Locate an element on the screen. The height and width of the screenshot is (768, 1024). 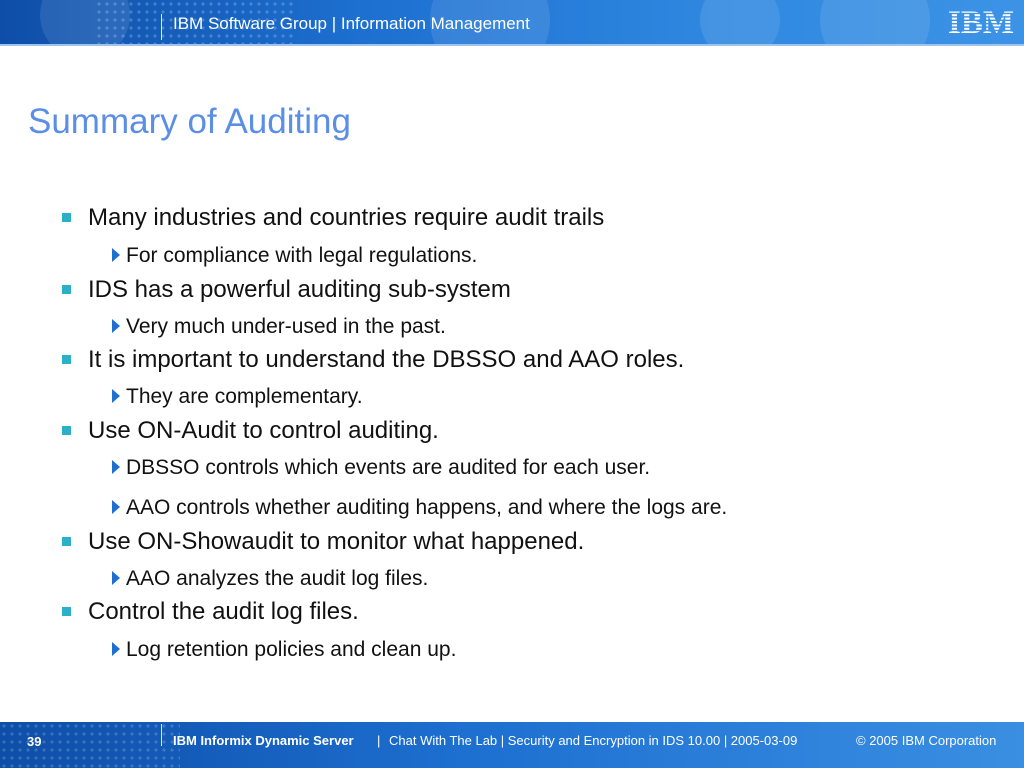
ibm-logo: IBM is located at coordinates (981, 21).